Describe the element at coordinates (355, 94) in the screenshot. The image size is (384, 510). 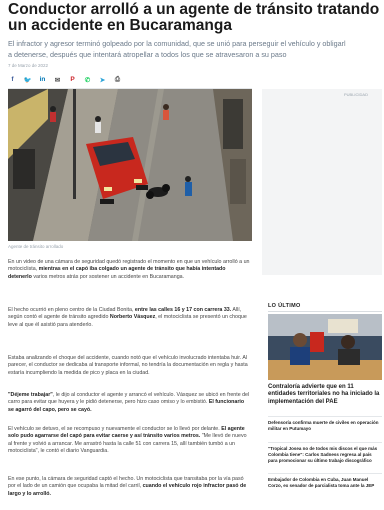
I see `ad-label: PUBLICIDAD` at that location.